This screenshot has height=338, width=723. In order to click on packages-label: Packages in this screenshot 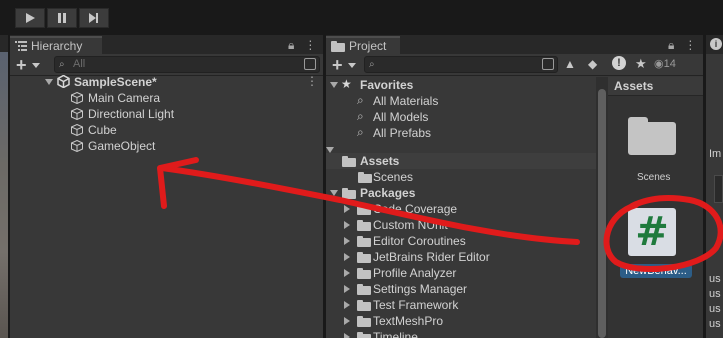, I will do `click(388, 193)`.